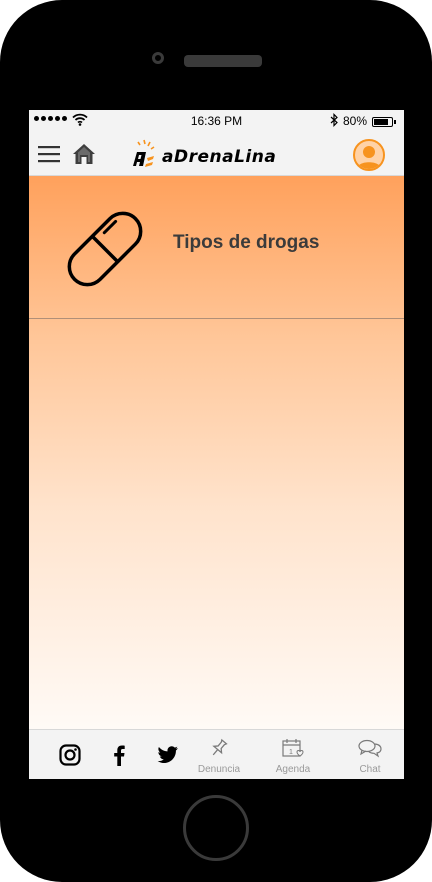 The image size is (432, 882). Describe the element at coordinates (84, 154) in the screenshot. I see `home-icon` at that location.